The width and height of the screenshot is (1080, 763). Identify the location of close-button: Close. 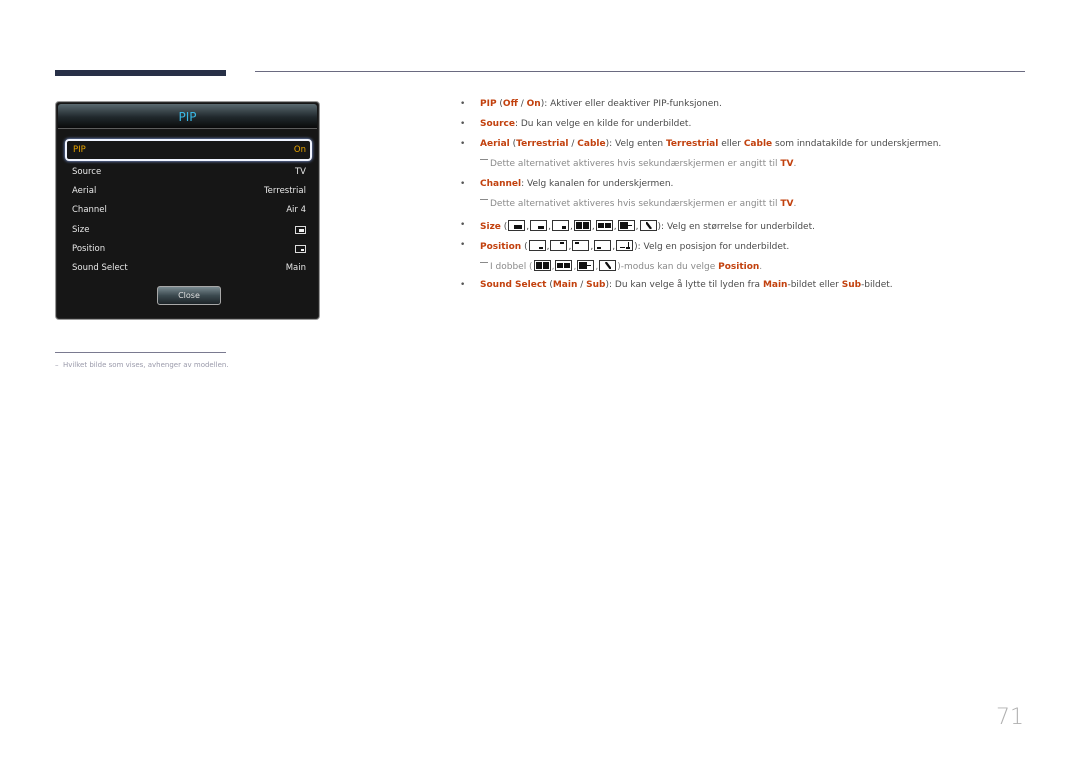
(189, 295).